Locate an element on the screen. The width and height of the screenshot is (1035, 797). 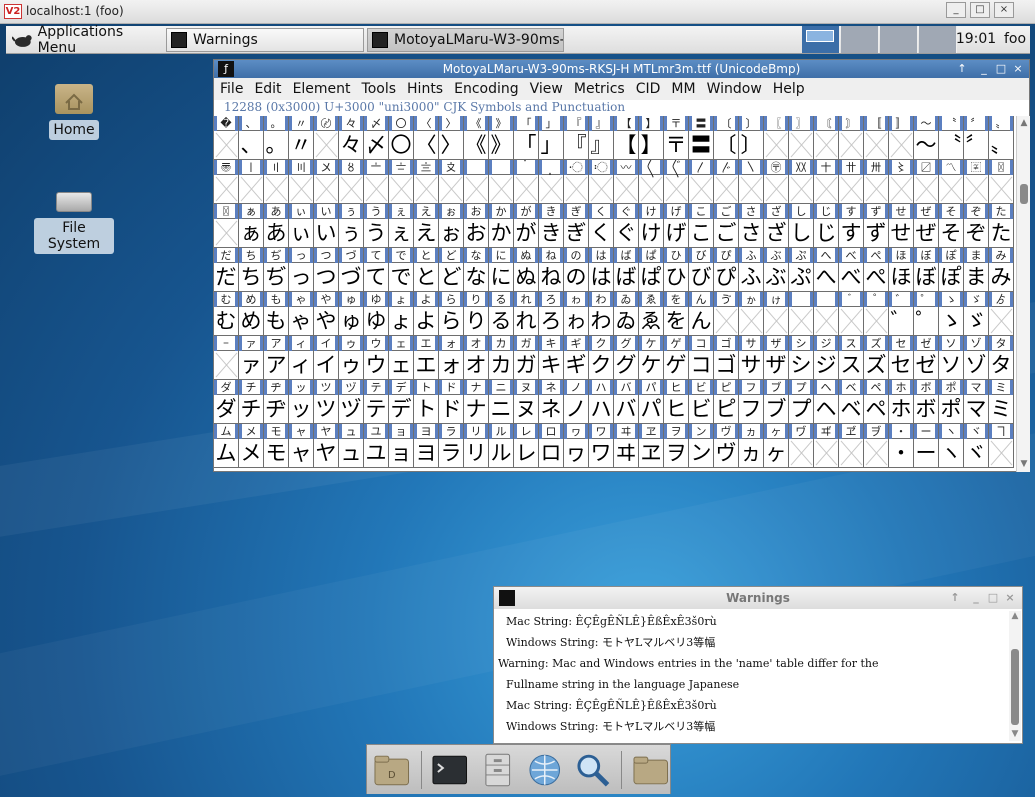
glyph-cell: ぼぼ is located at coordinates (926, 270).